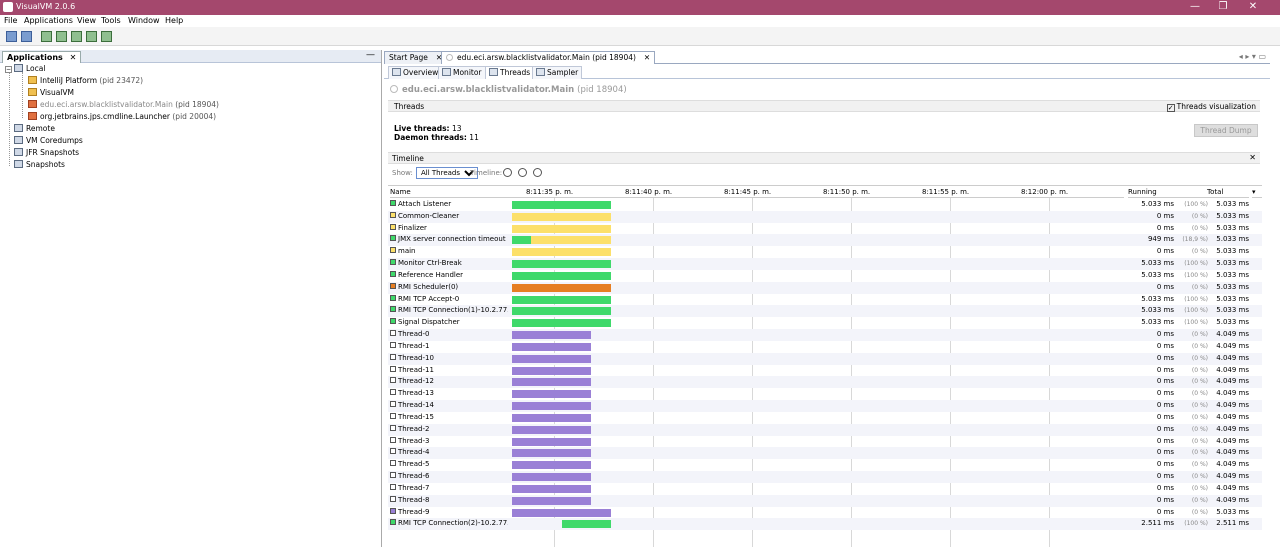  I want to click on heap-dump-icon, so click(76, 36).